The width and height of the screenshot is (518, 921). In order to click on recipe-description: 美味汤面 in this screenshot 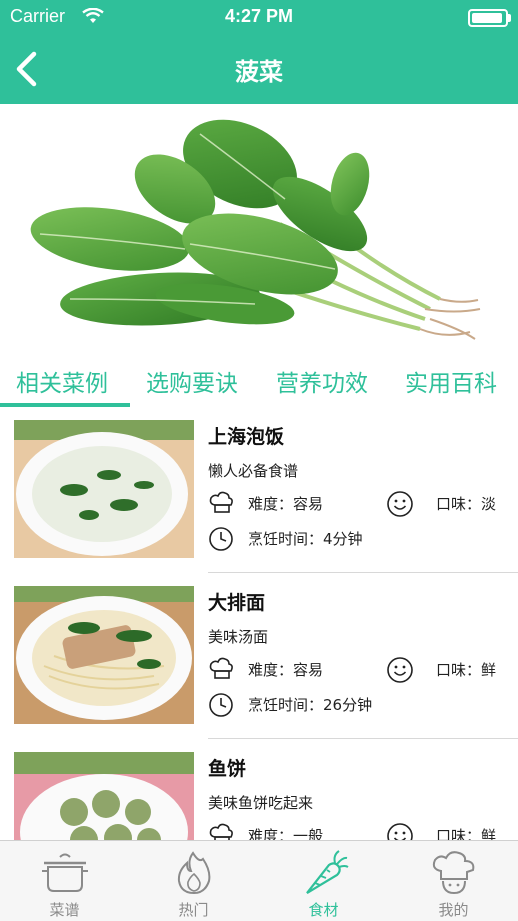, I will do `click(238, 637)`.